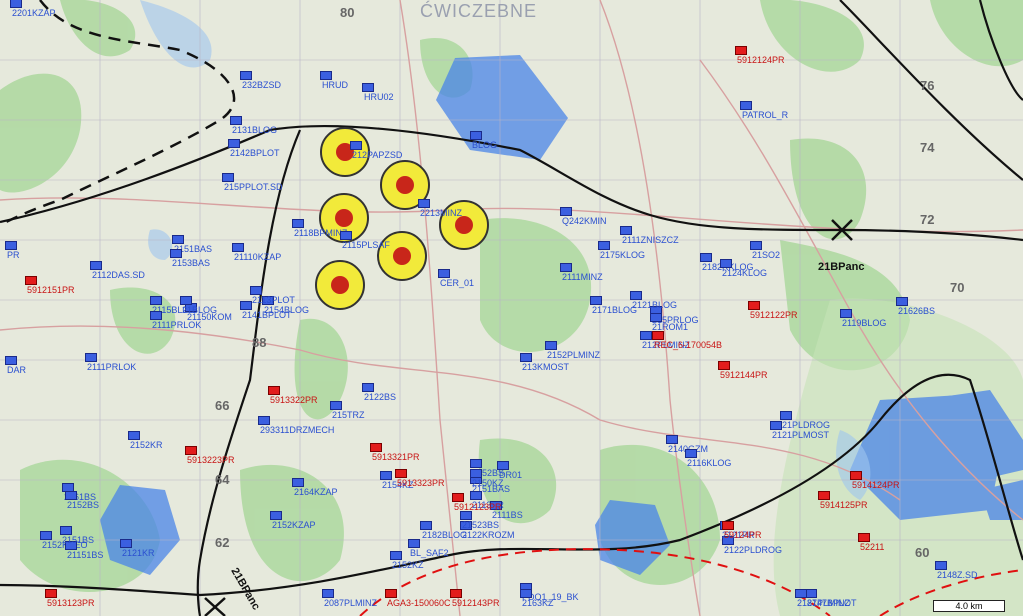 The width and height of the screenshot is (1023, 616). Describe the element at coordinates (222, 405) in the screenshot. I see `grid-number: 66` at that location.